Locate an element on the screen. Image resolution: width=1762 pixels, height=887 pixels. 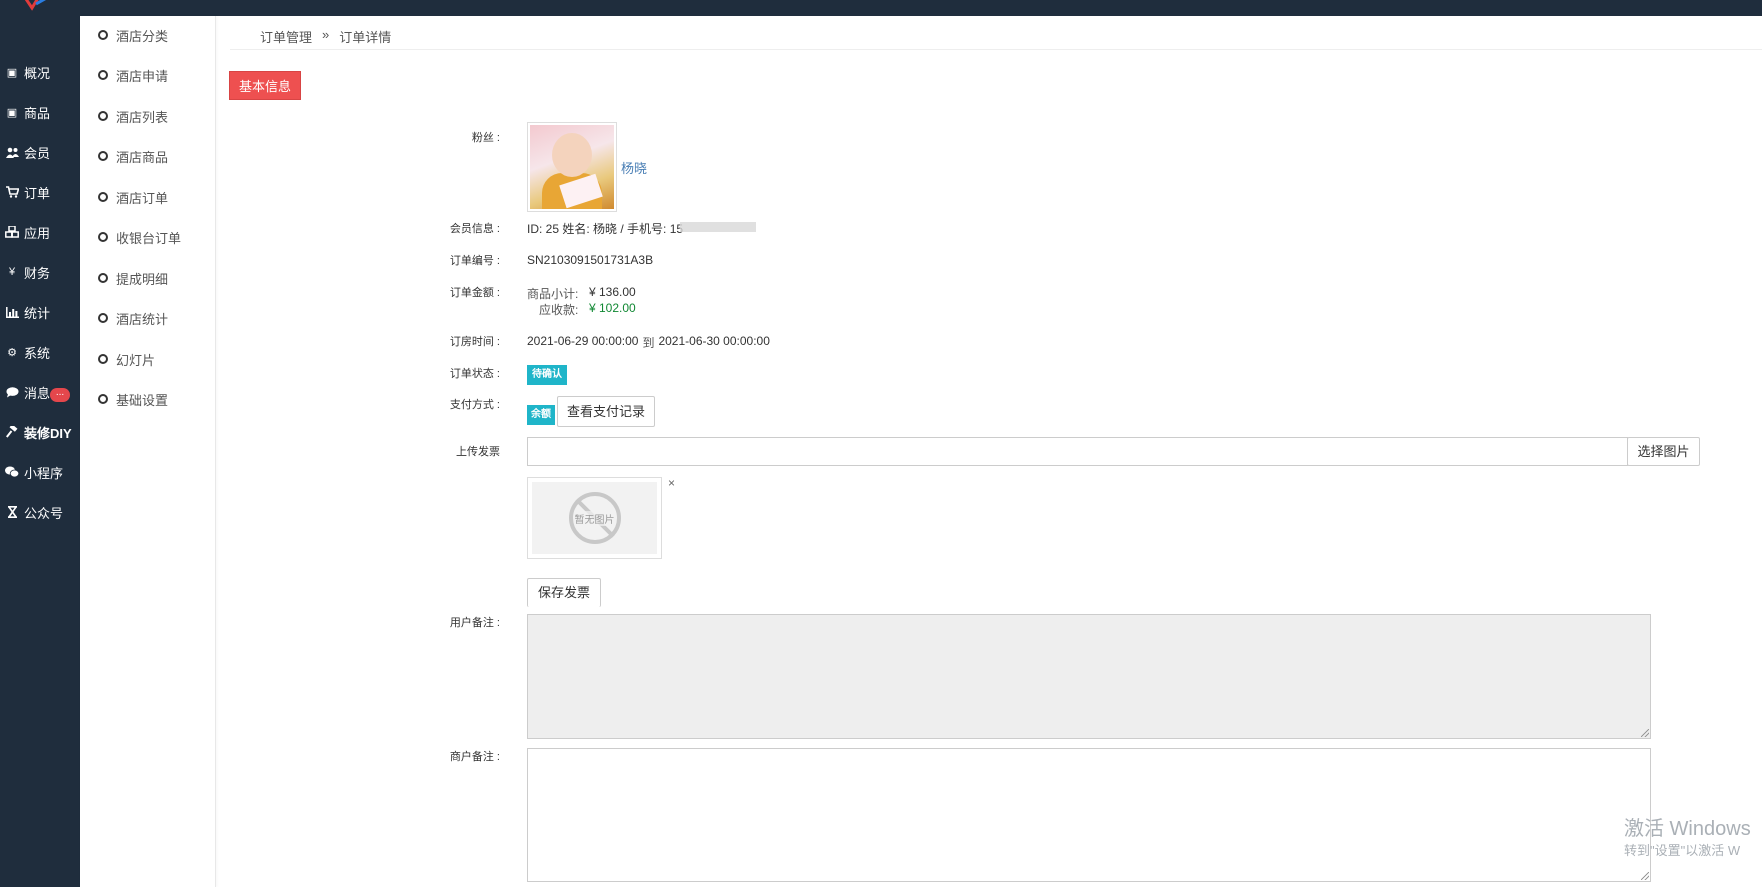
sidebar-item-finance: ¥ 财务 is located at coordinates (40, 272).